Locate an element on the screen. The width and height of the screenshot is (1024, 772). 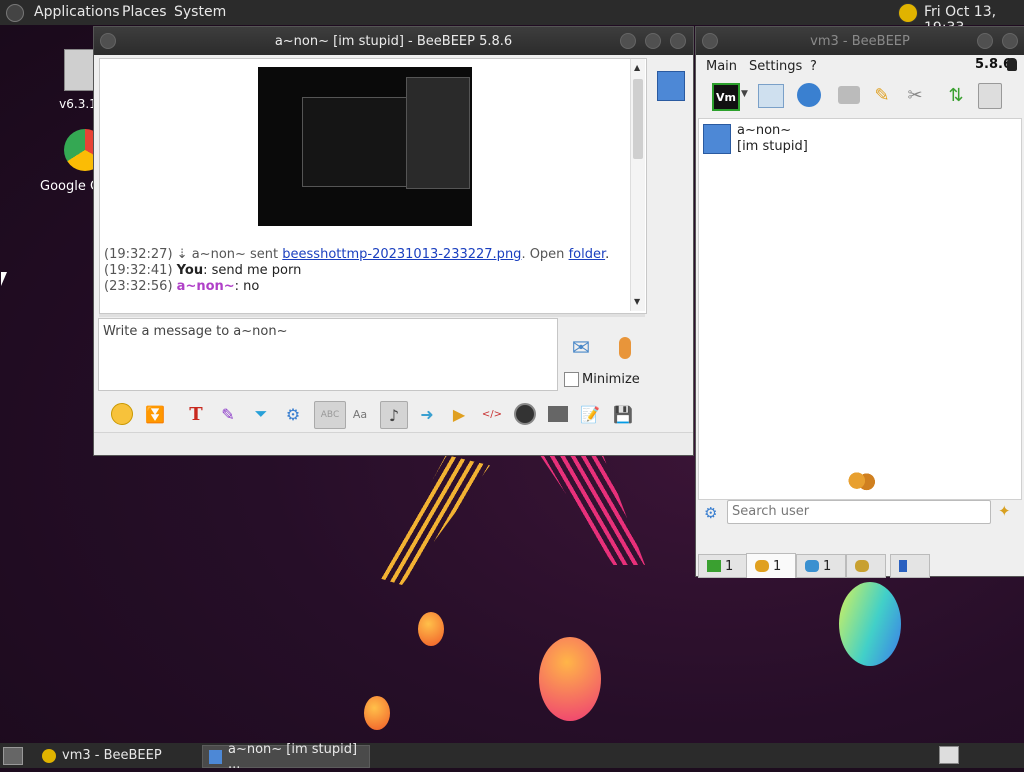
scroll-down-arrow-icon: ▼ is located at coordinates (637, 301).